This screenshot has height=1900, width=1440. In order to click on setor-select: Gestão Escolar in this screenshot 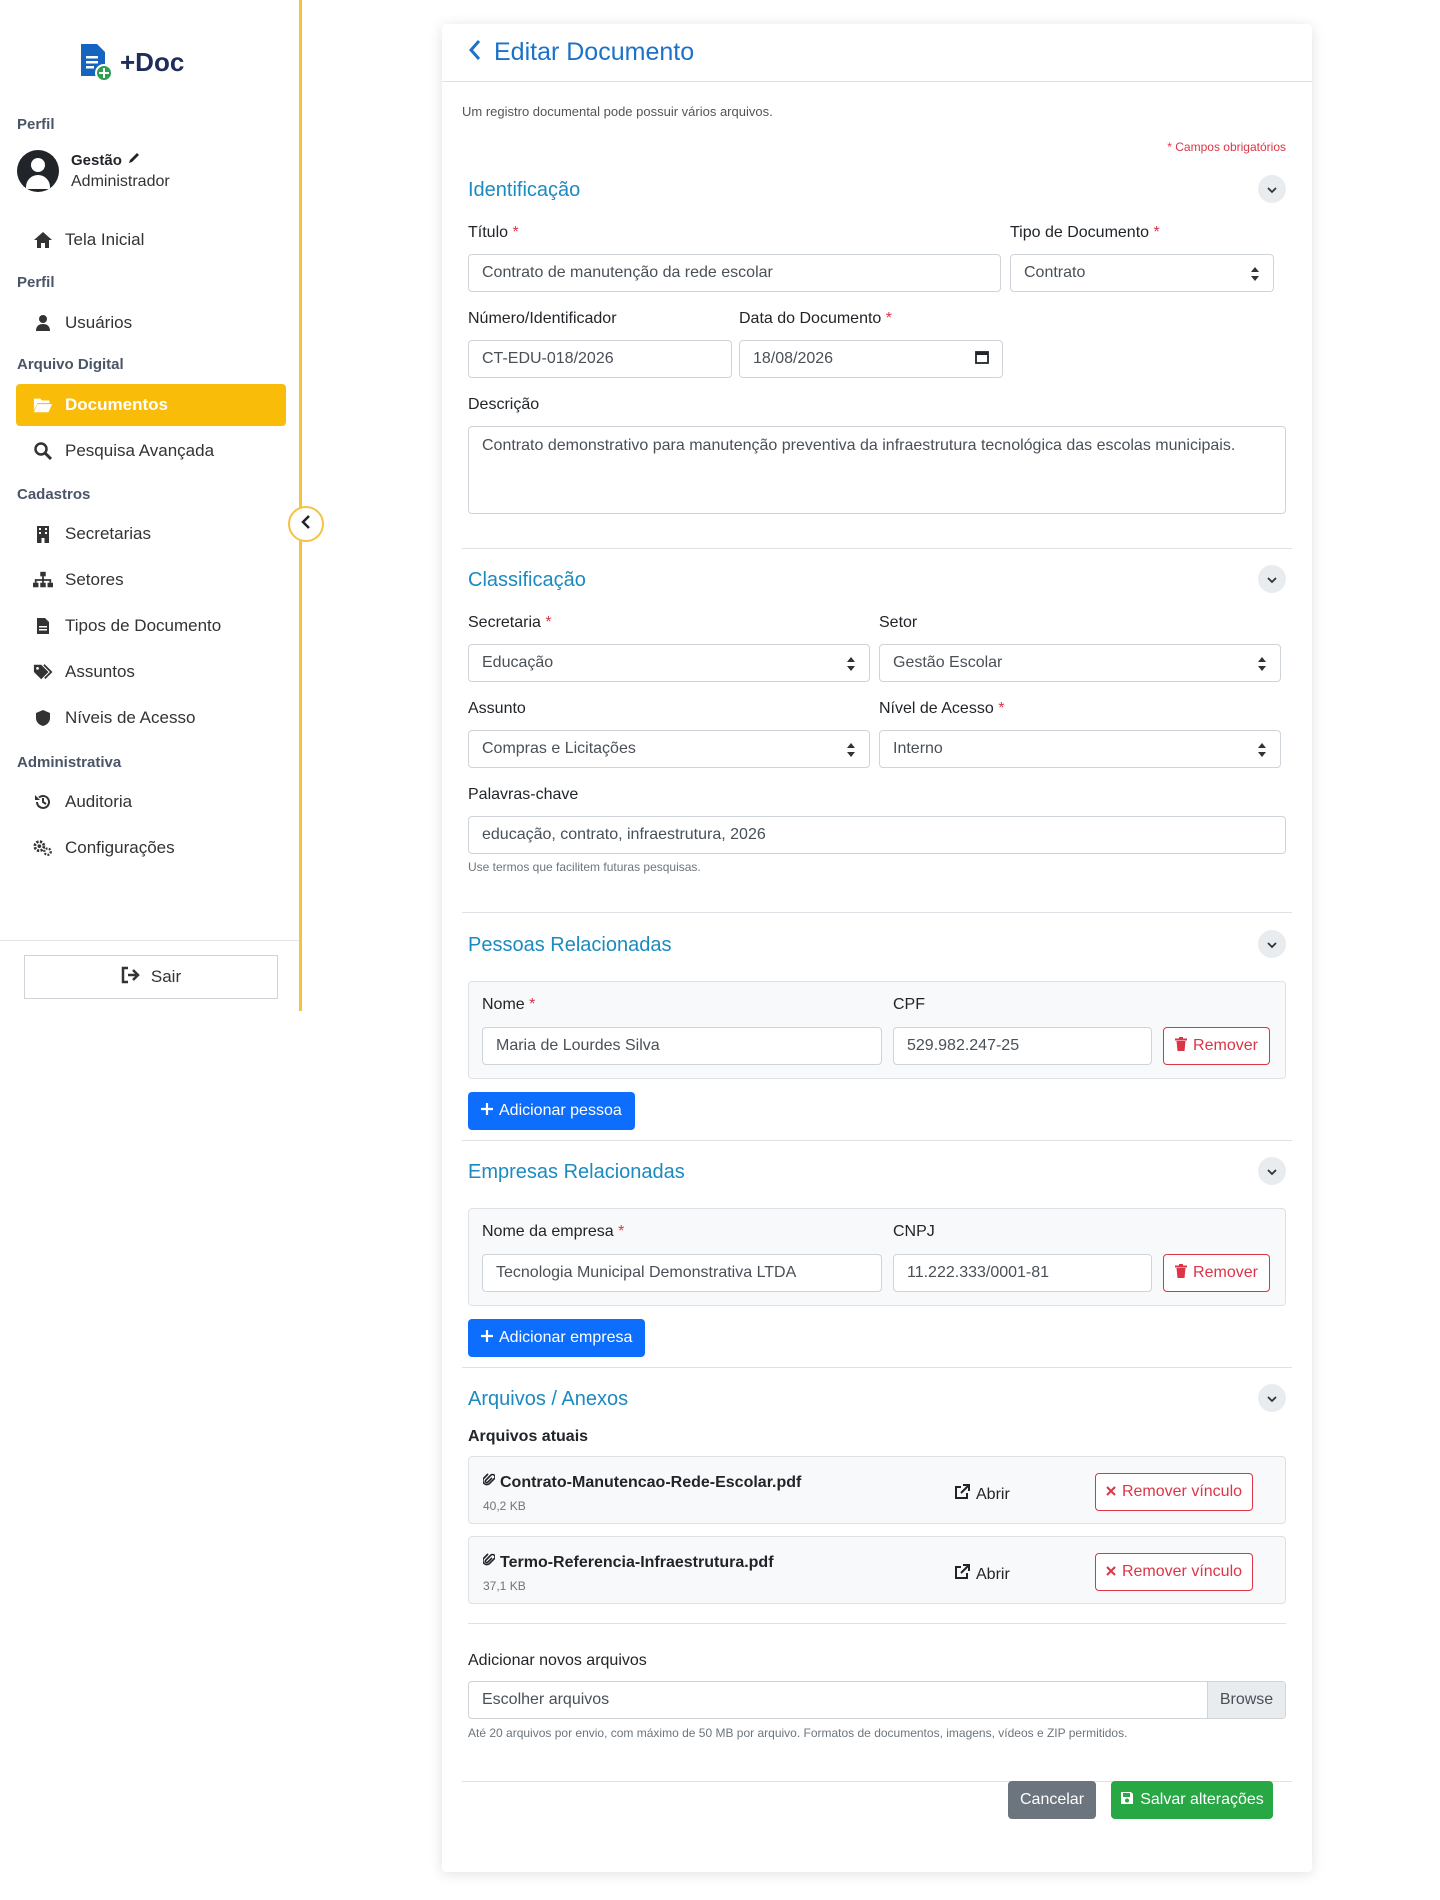, I will do `click(1080, 663)`.